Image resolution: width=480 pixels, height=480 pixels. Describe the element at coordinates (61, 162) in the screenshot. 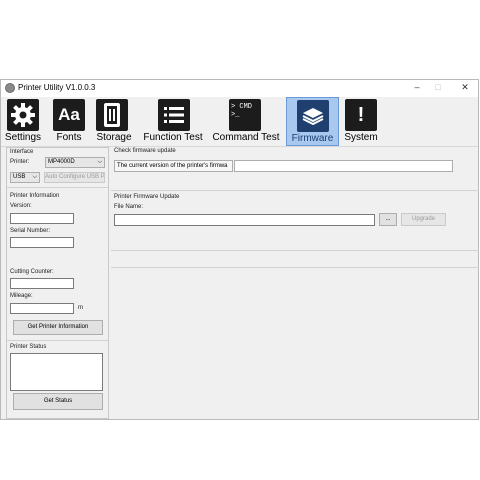

I see `printer-select-value: MP4000D` at that location.